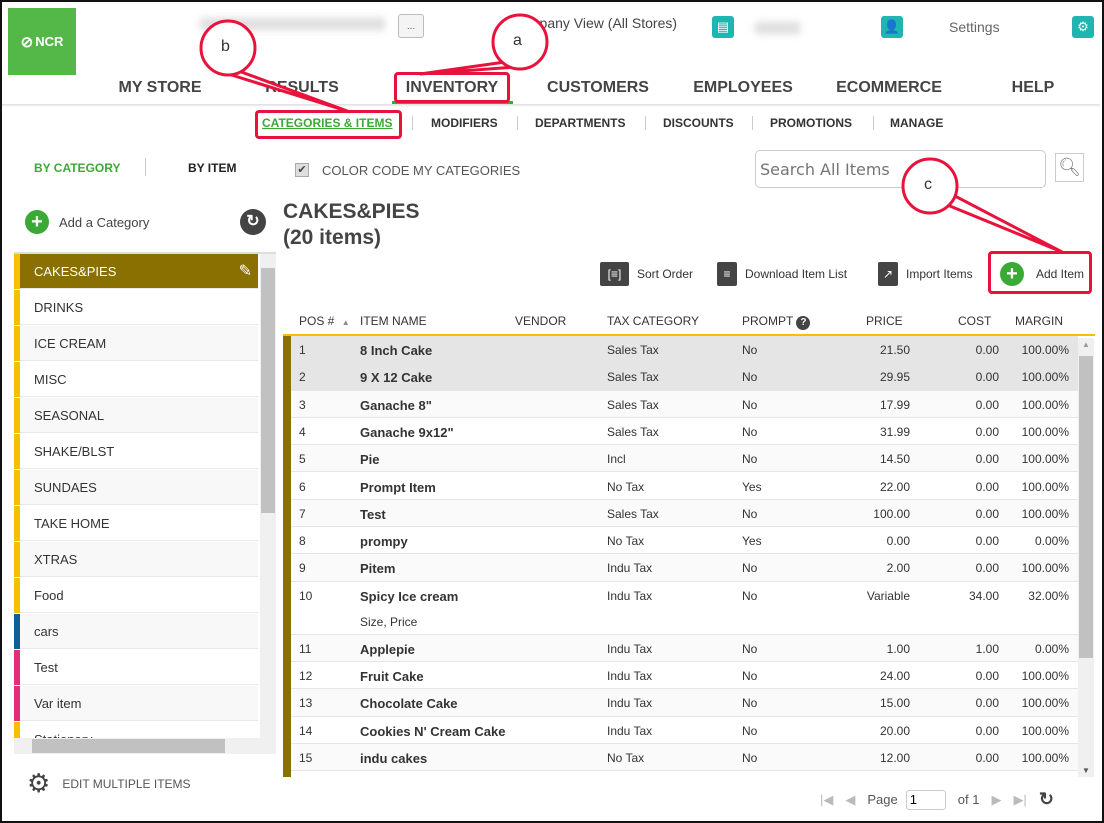 Image resolution: width=1104 pixels, height=823 pixels. What do you see at coordinates (928, 184) in the screenshot?
I see `callout-c: c` at bounding box center [928, 184].